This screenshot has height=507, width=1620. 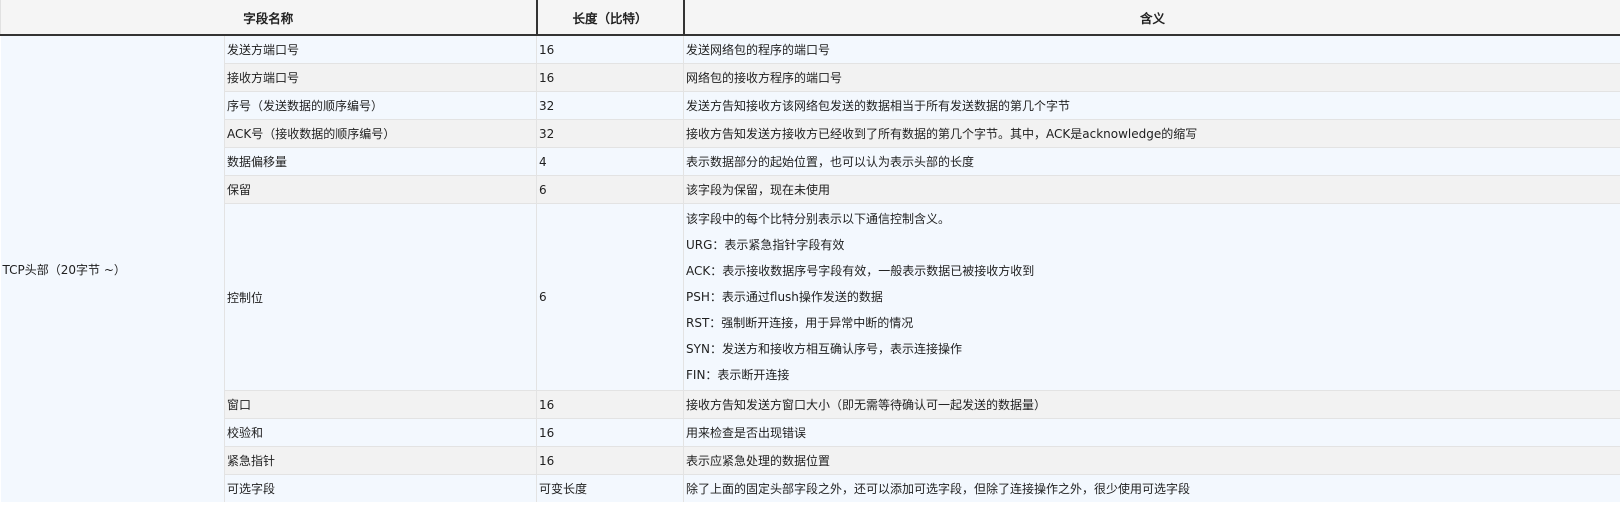 What do you see at coordinates (380, 49) in the screenshot?
I see `field-name-cell: 发送方端口号` at bounding box center [380, 49].